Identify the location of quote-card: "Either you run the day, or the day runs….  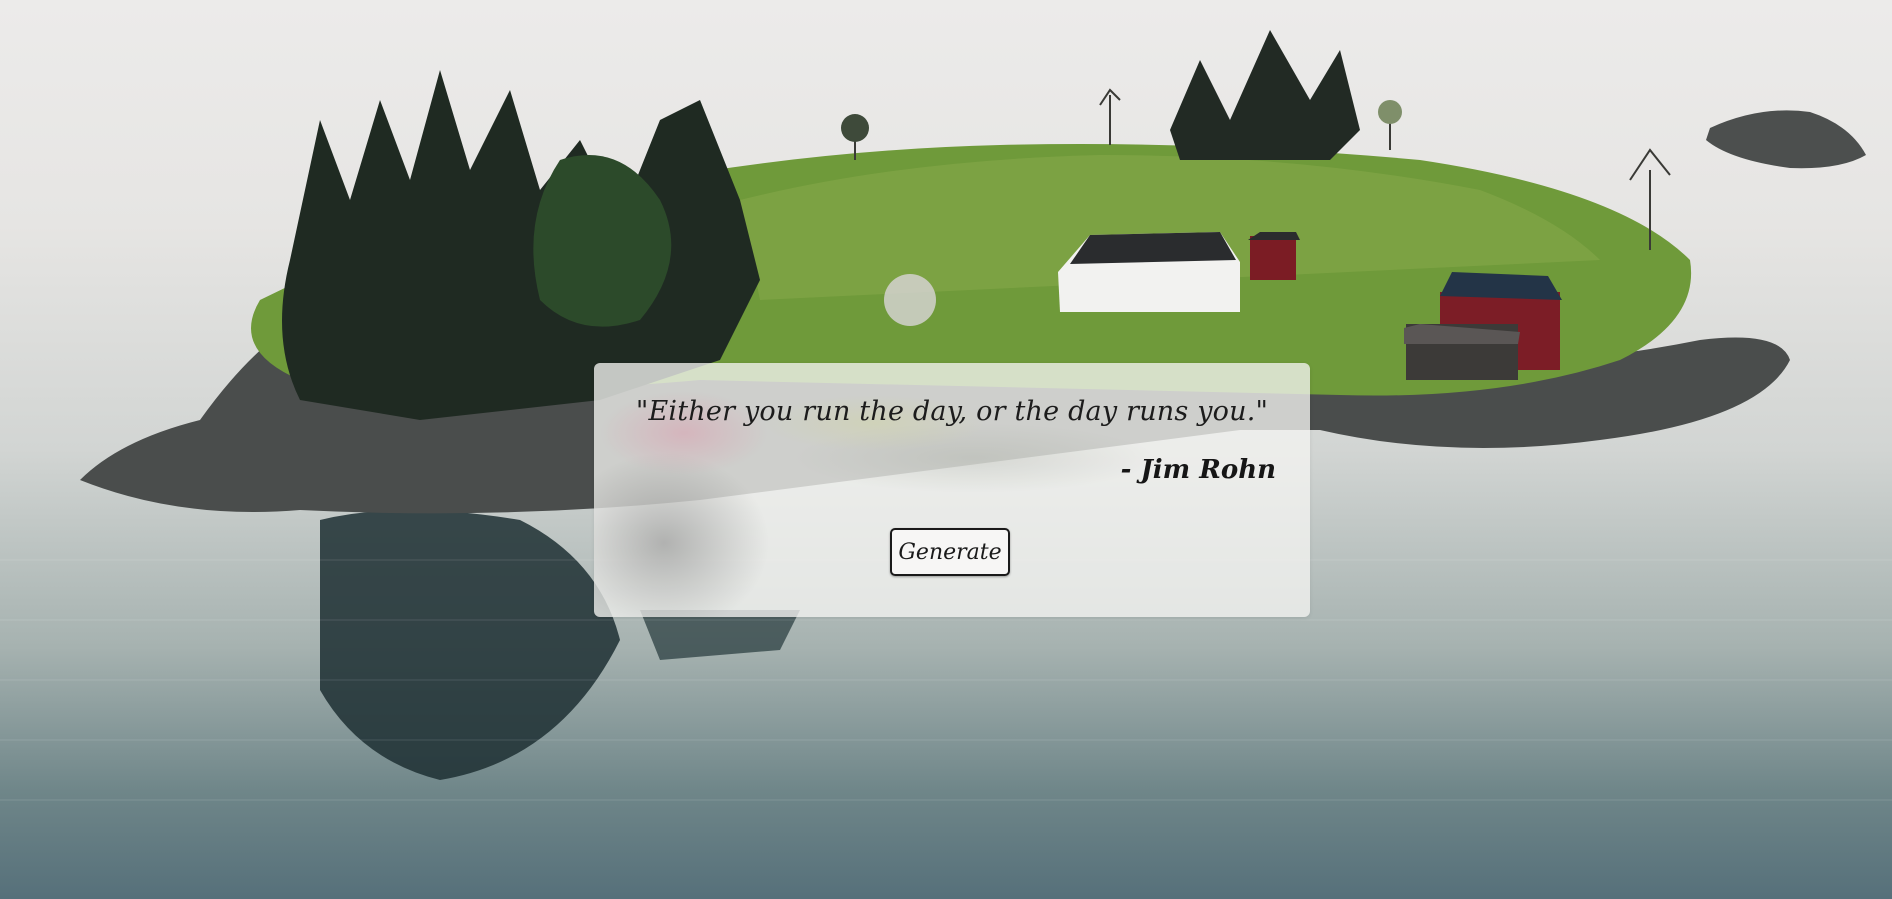
(952, 490).